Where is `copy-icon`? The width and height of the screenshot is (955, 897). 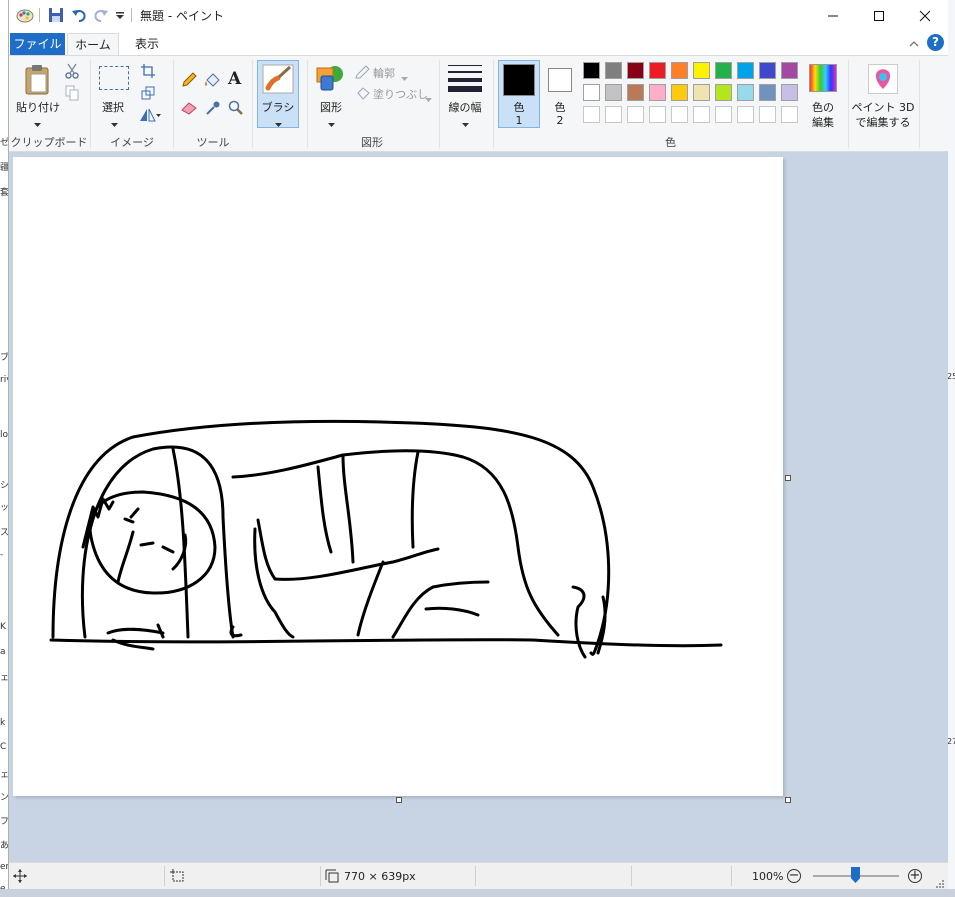
copy-icon is located at coordinates (72, 94).